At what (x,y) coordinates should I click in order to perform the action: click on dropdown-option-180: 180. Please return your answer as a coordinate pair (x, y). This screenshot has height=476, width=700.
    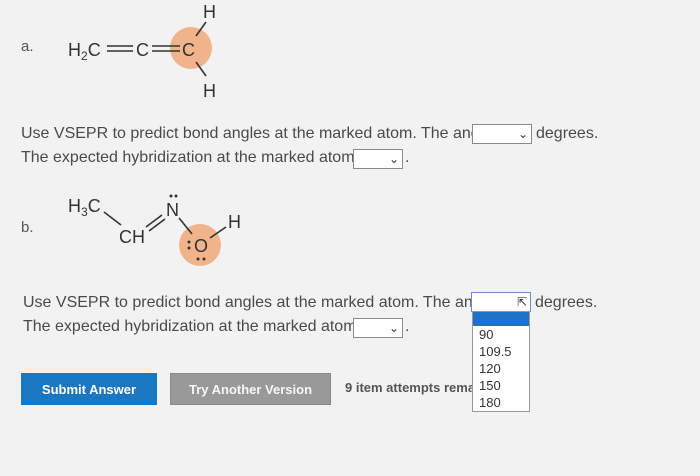
    Looking at the image, I should click on (501, 402).